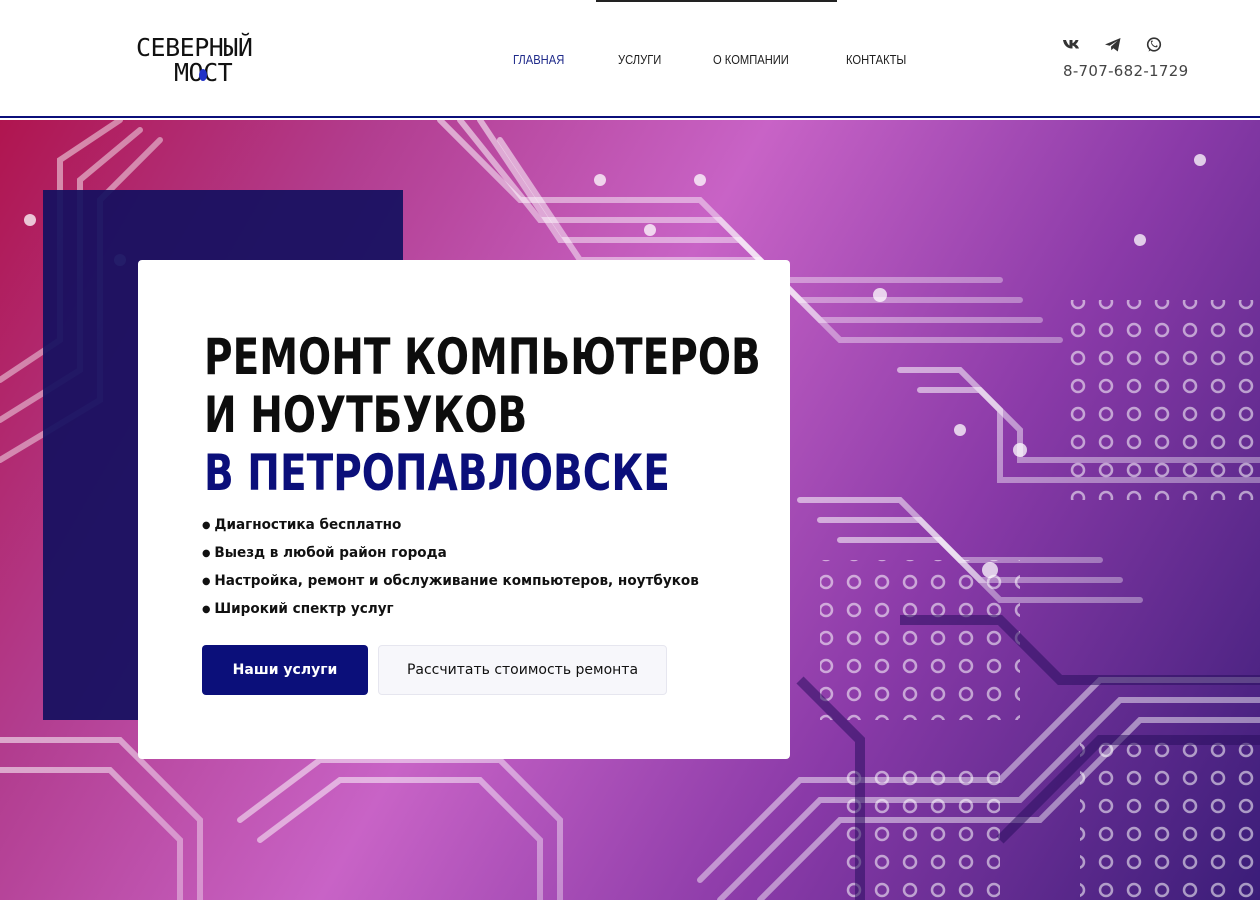 The width and height of the screenshot is (1260, 900). I want to click on our-services-button: Наши услуги, so click(285, 670).